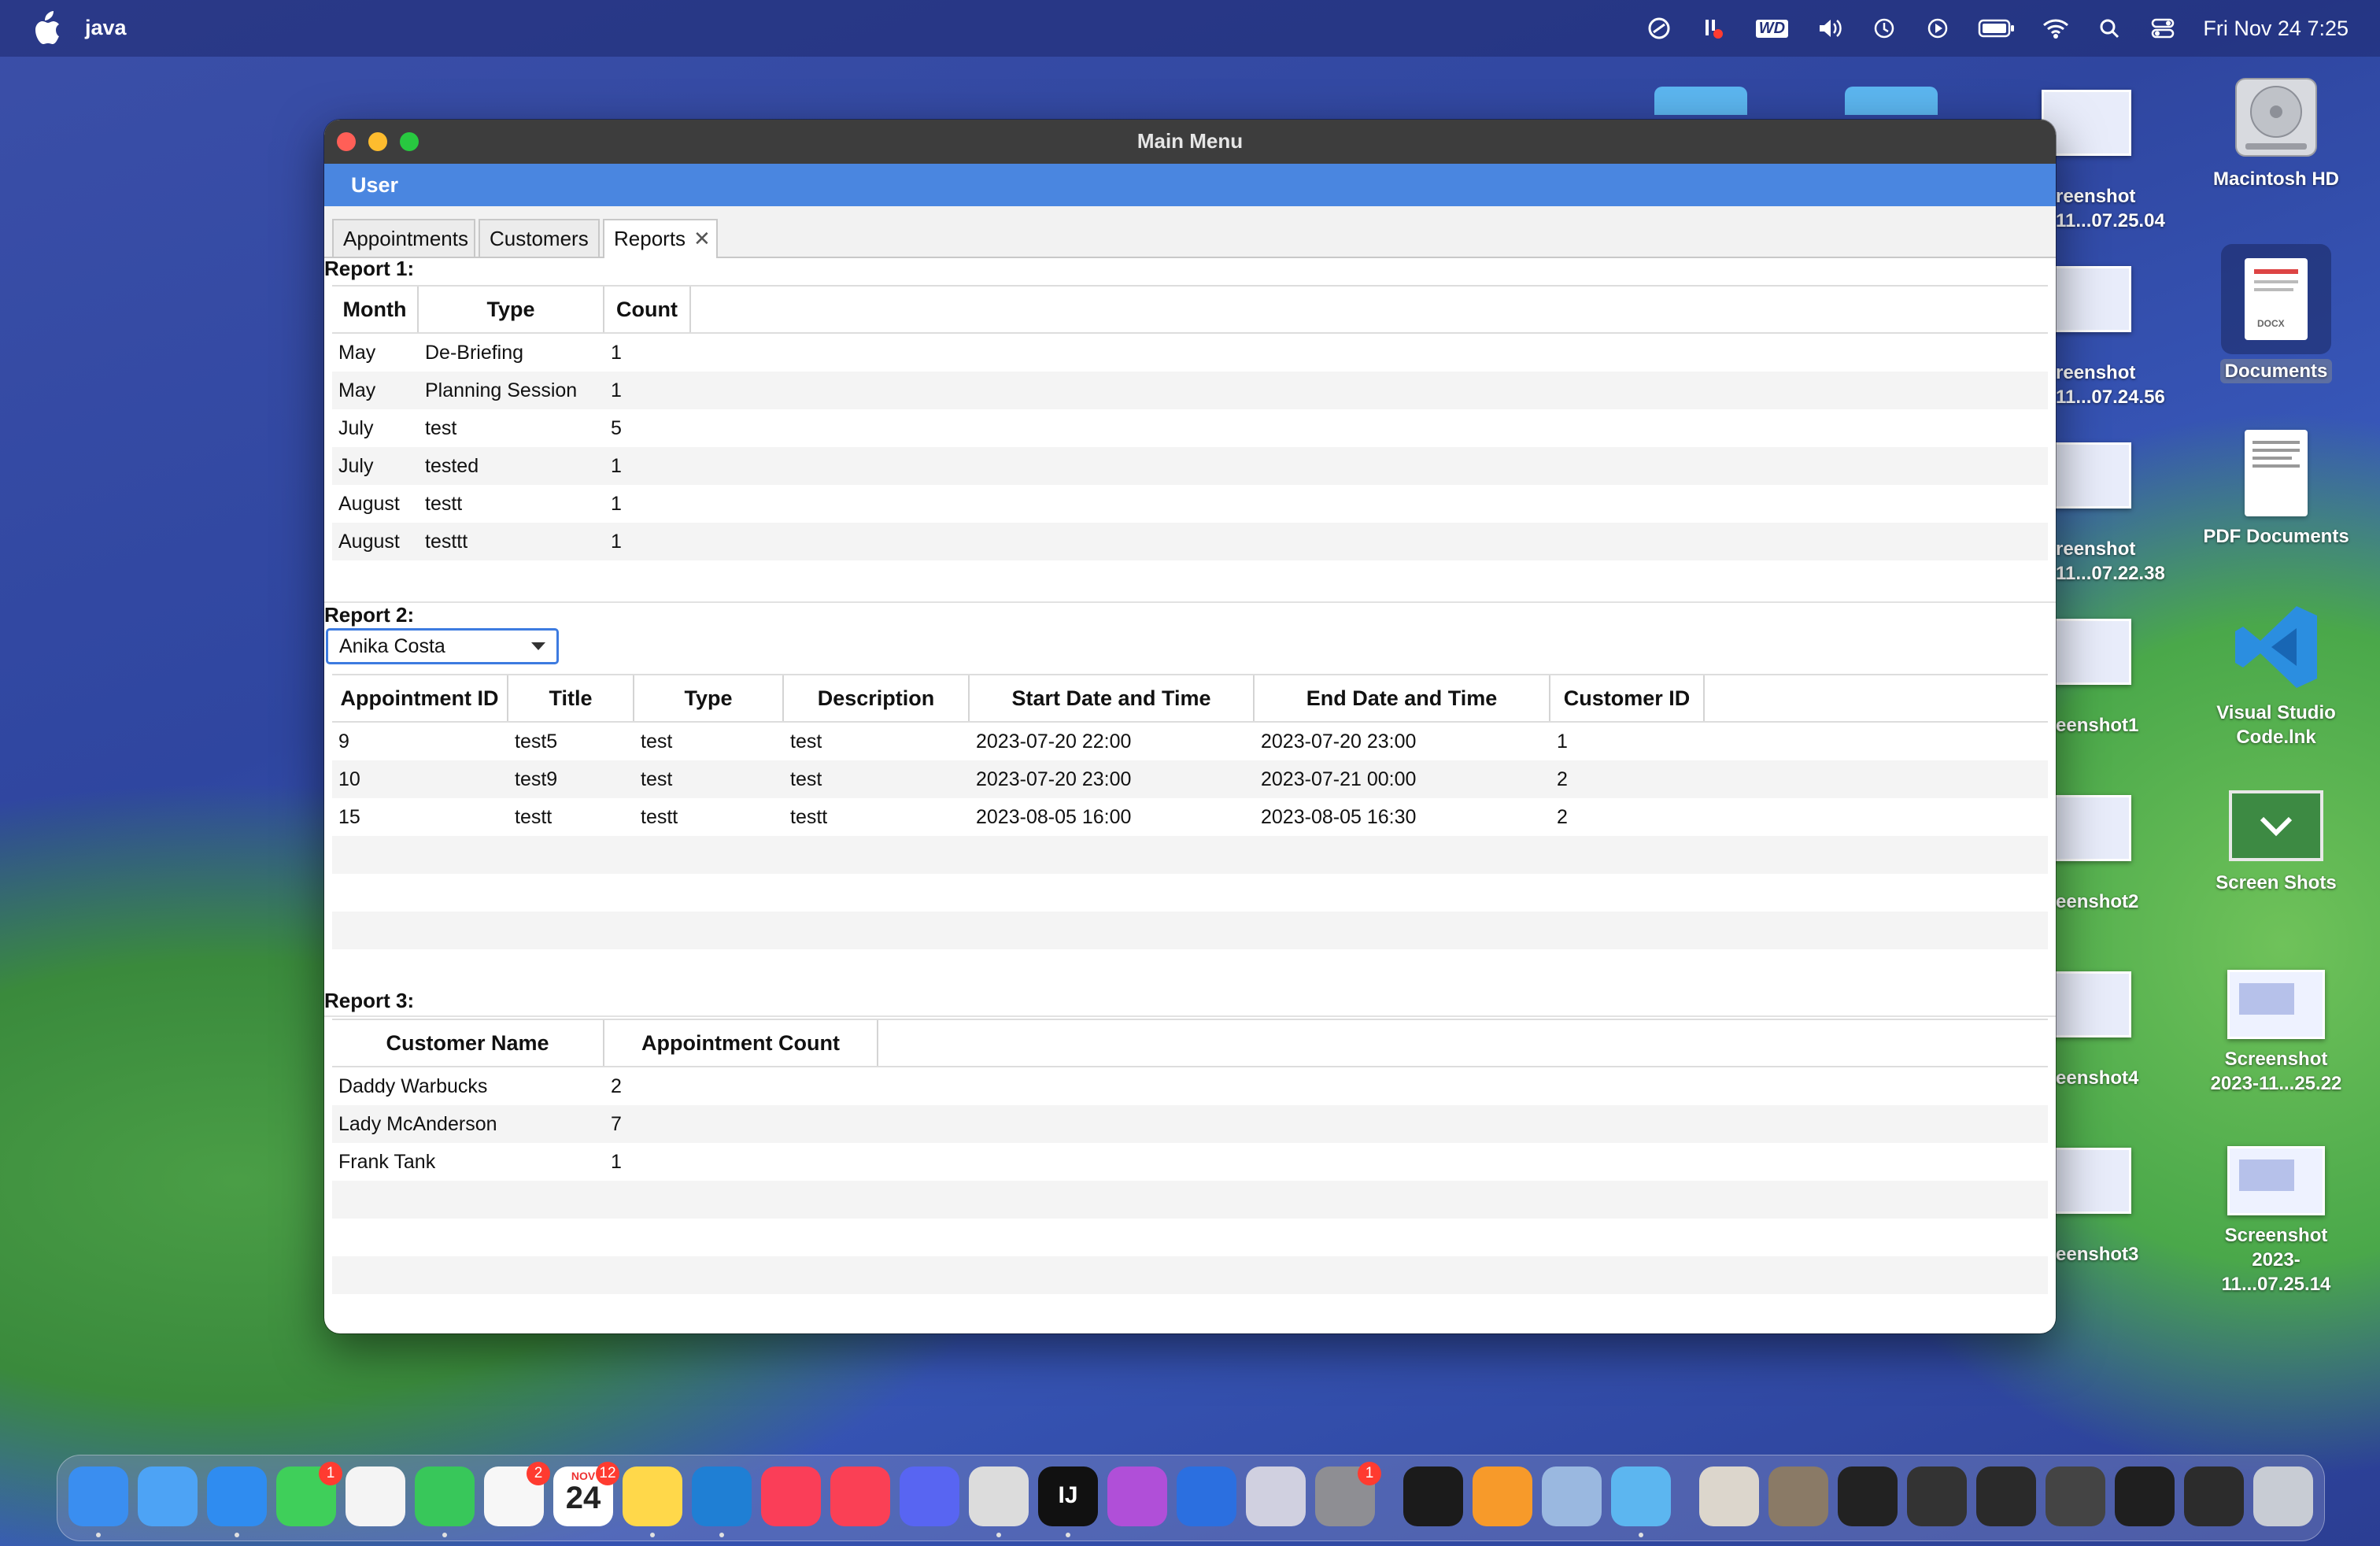 Image resolution: width=2380 pixels, height=1546 pixels. Describe the element at coordinates (1190, 185) in the screenshot. I see `user-menu: User` at that location.